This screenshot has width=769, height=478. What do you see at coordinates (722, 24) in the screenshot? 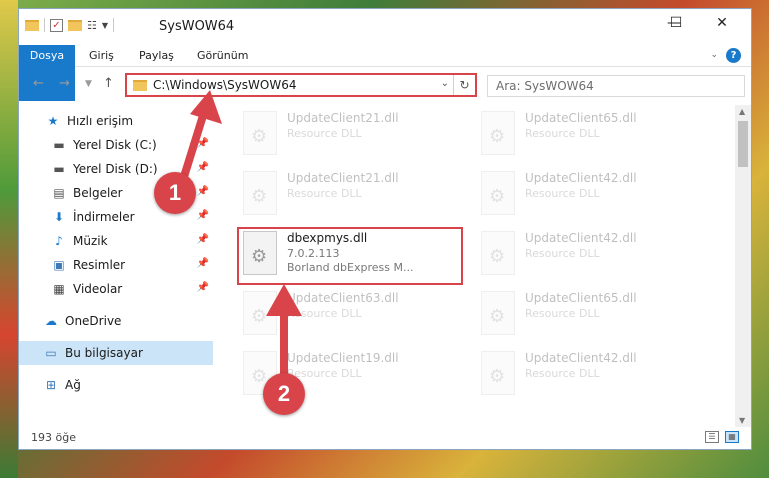
I see `close-button: ✕` at bounding box center [722, 24].